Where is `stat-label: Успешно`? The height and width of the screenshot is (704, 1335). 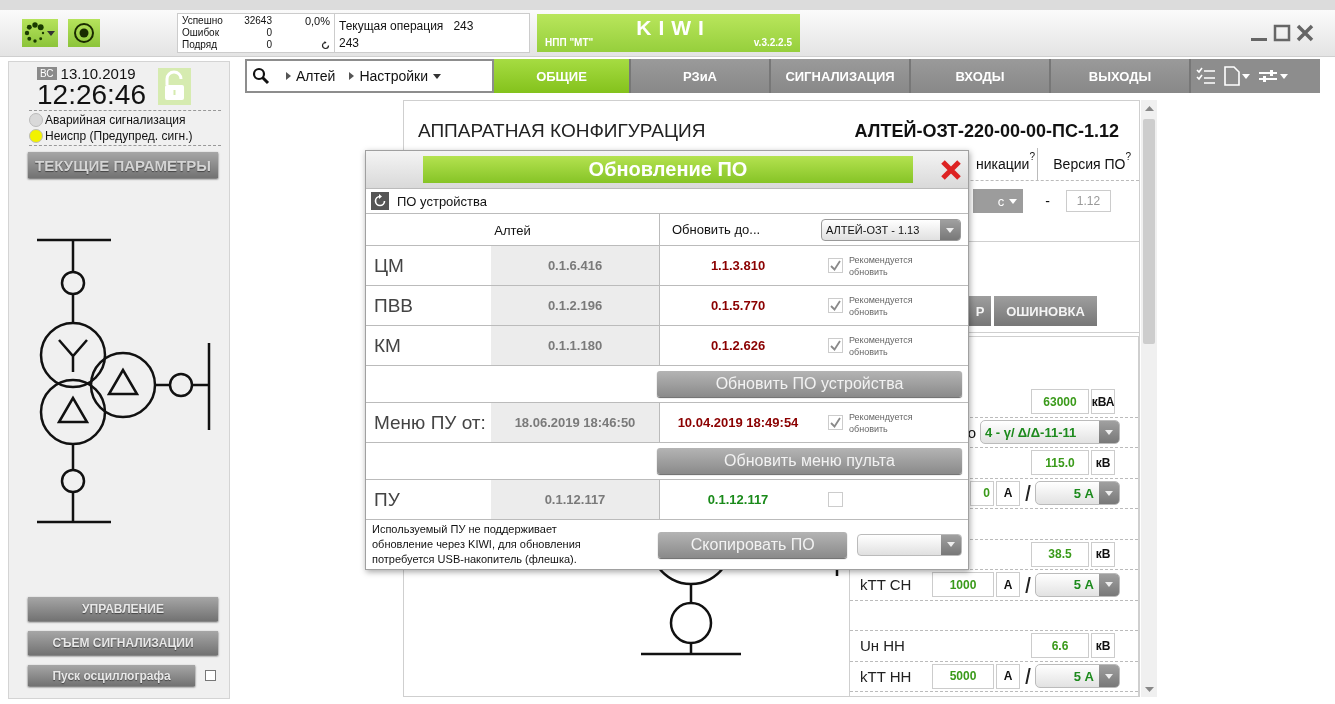
stat-label: Успешно is located at coordinates (203, 21).